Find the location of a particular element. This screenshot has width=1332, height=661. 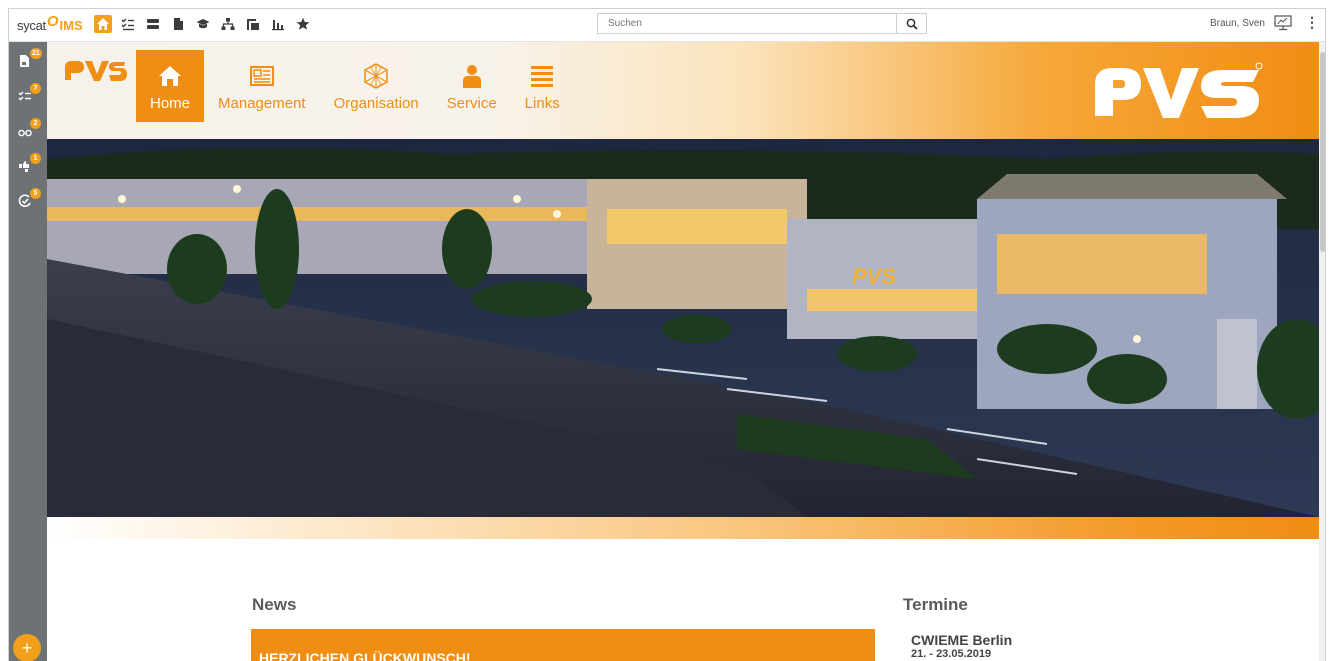

news-heading: News is located at coordinates (274, 604).